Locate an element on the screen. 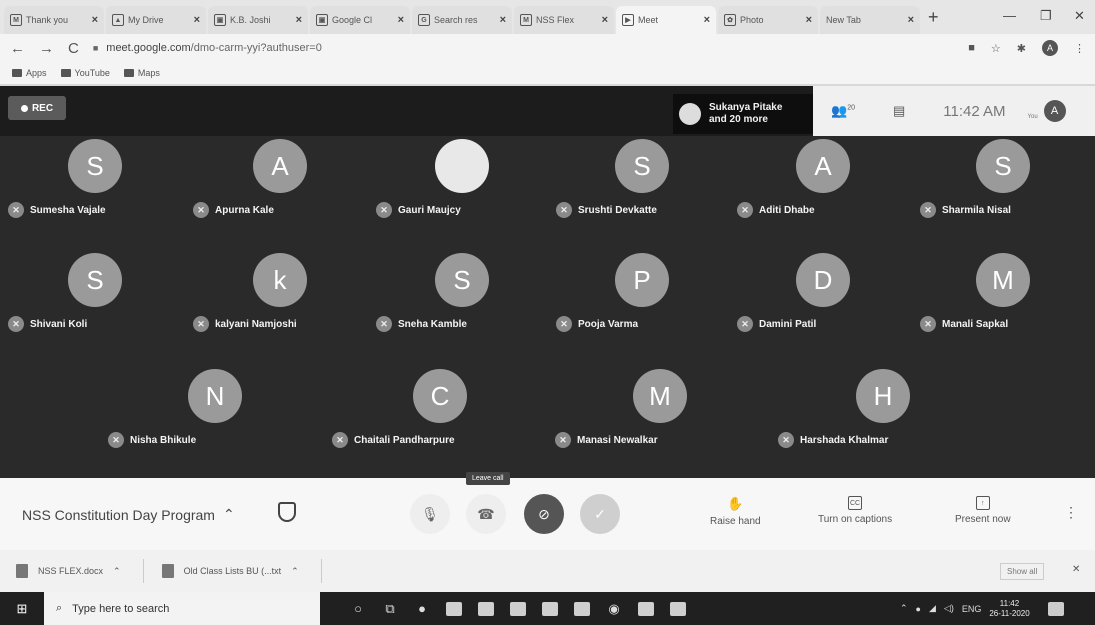  close-window-icon: ✕ is located at coordinates (1079, 16).